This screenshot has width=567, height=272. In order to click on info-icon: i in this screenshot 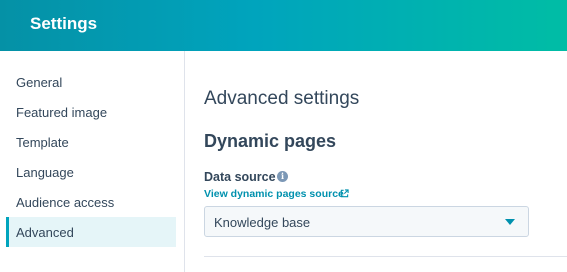, I will do `click(282, 176)`.